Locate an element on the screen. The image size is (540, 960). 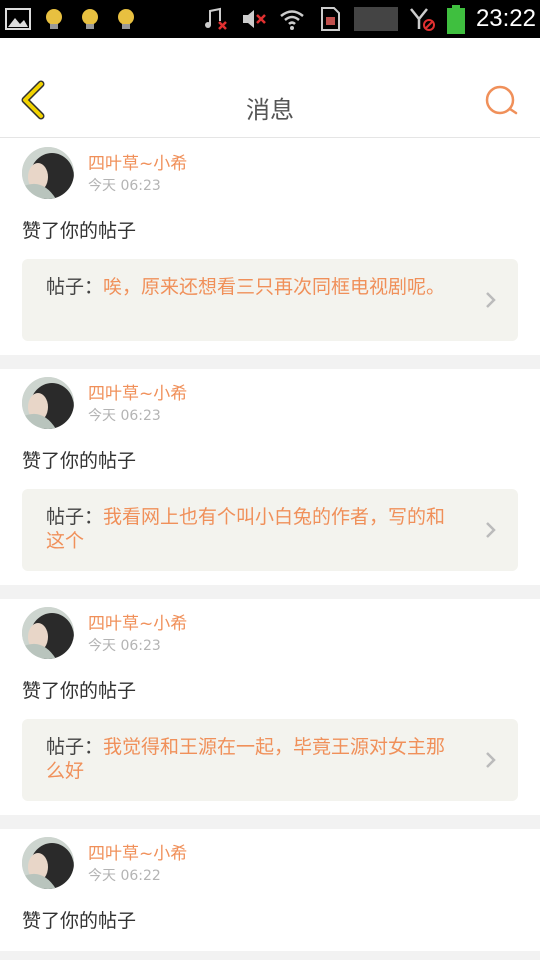
post-text: 帖子：我看网上也有个叫小白兔的作者，写的和这个 is located at coordinates (255, 529).